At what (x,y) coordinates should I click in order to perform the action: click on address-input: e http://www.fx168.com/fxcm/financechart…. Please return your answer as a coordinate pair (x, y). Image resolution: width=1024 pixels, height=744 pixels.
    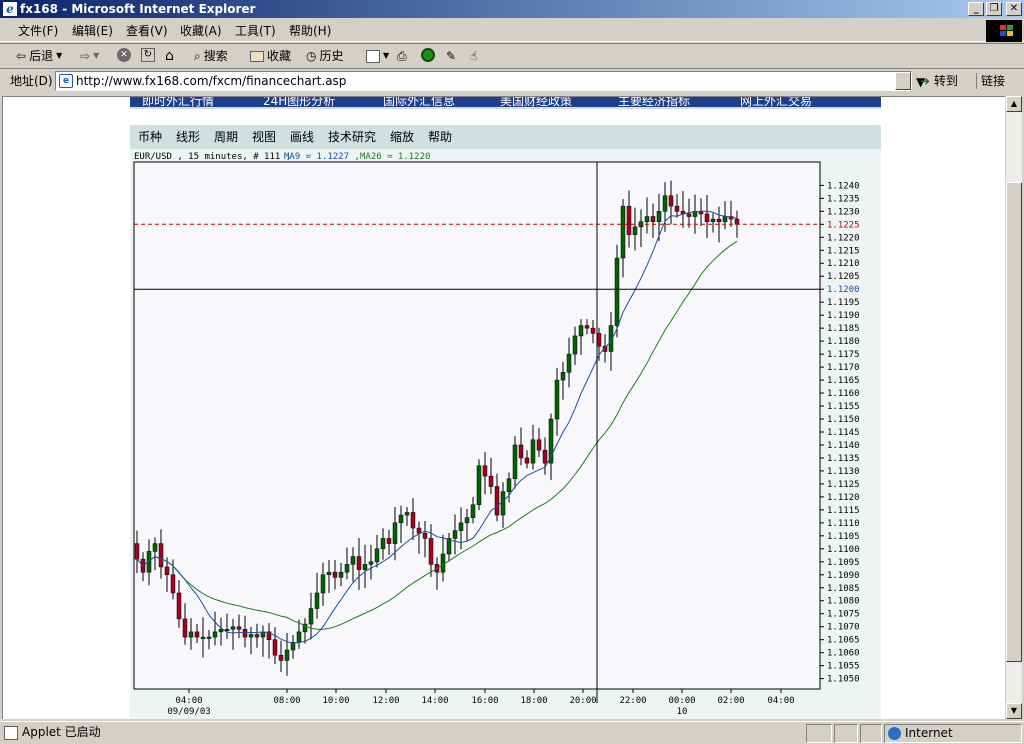
    Looking at the image, I should click on (490, 81).